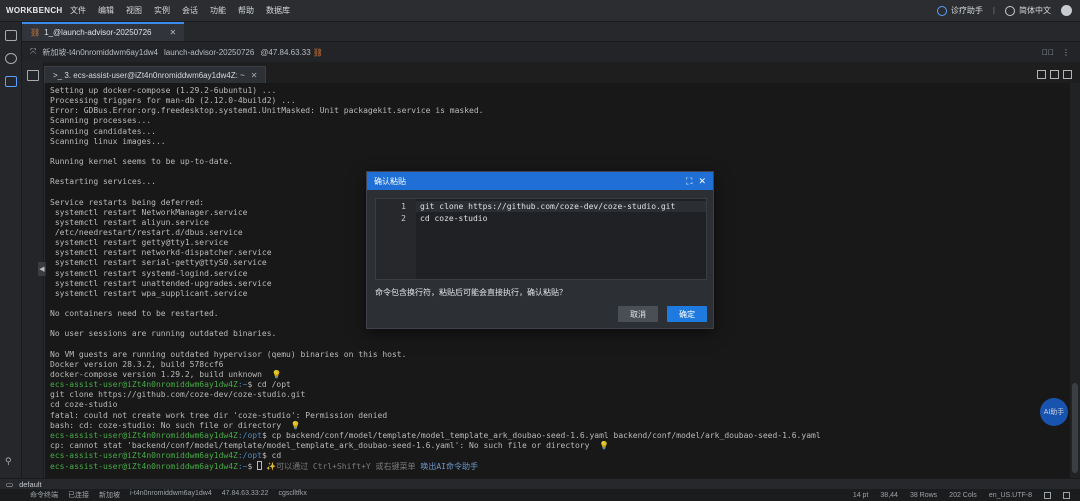 Image resolution: width=1080 pixels, height=501 pixels. Describe the element at coordinates (638, 314) in the screenshot. I see `cancel-button: 取消` at that location.